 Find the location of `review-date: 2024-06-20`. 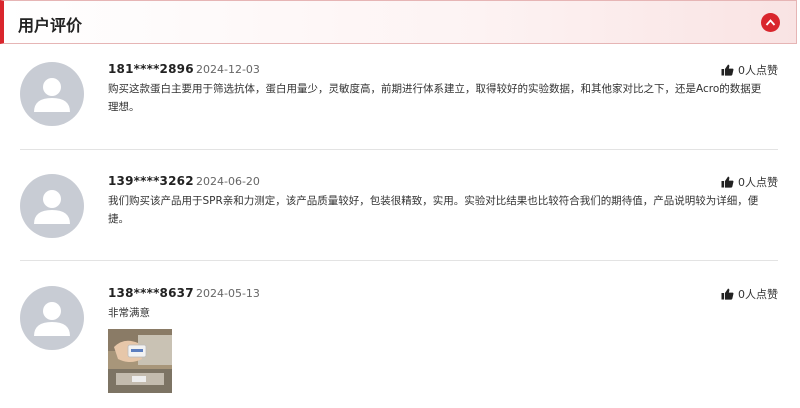

review-date: 2024-06-20 is located at coordinates (228, 181).